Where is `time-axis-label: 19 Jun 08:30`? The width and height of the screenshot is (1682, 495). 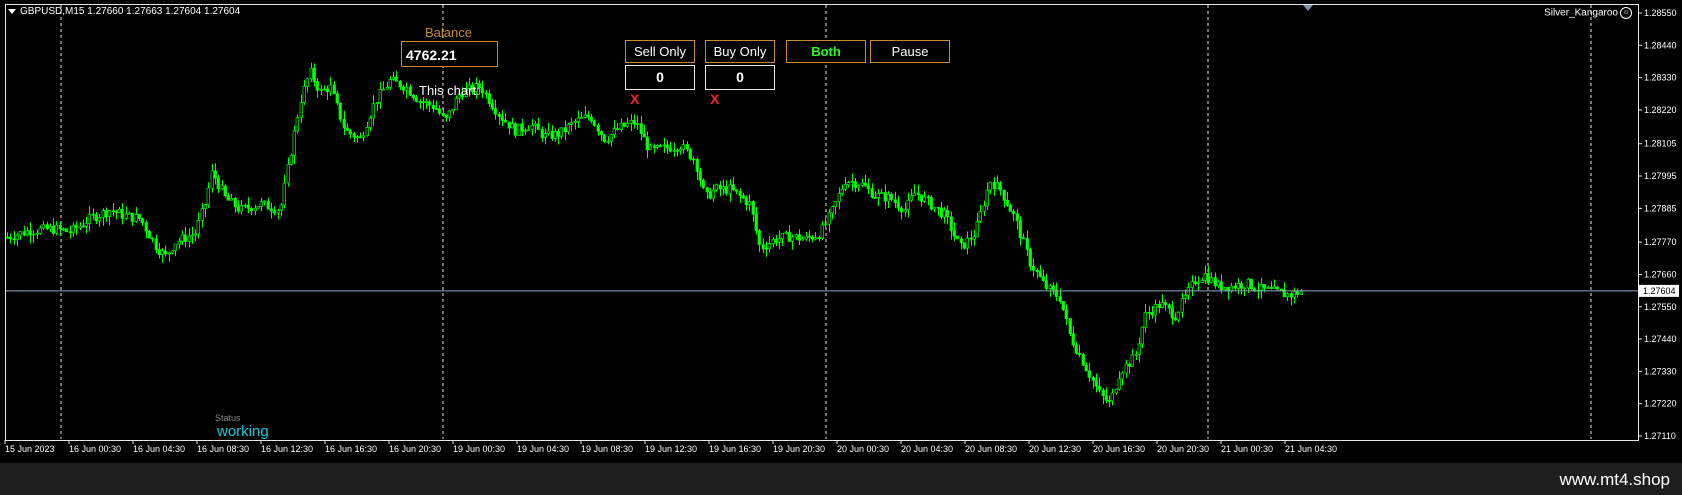 time-axis-label: 19 Jun 08:30 is located at coordinates (607, 449).